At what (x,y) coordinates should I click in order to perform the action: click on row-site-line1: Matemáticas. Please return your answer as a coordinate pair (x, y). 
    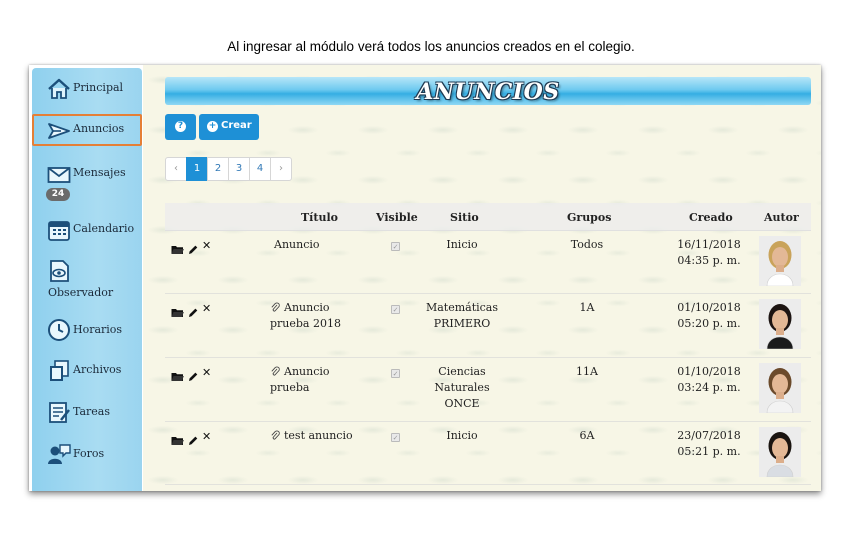
    Looking at the image, I should click on (462, 307).